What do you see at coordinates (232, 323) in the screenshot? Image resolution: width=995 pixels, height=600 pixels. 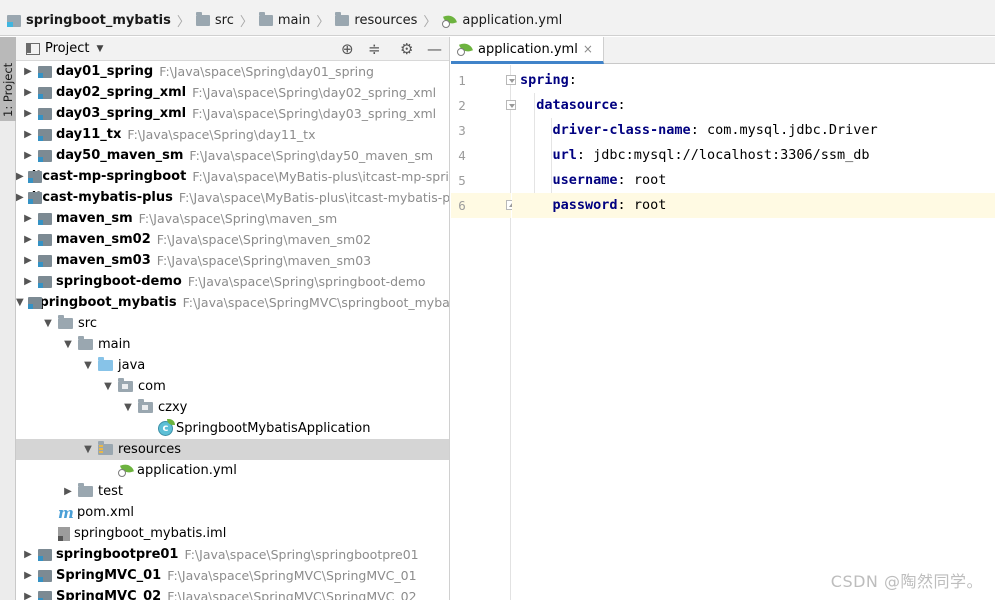 I see `tree-row-folder: ▼ src` at bounding box center [232, 323].